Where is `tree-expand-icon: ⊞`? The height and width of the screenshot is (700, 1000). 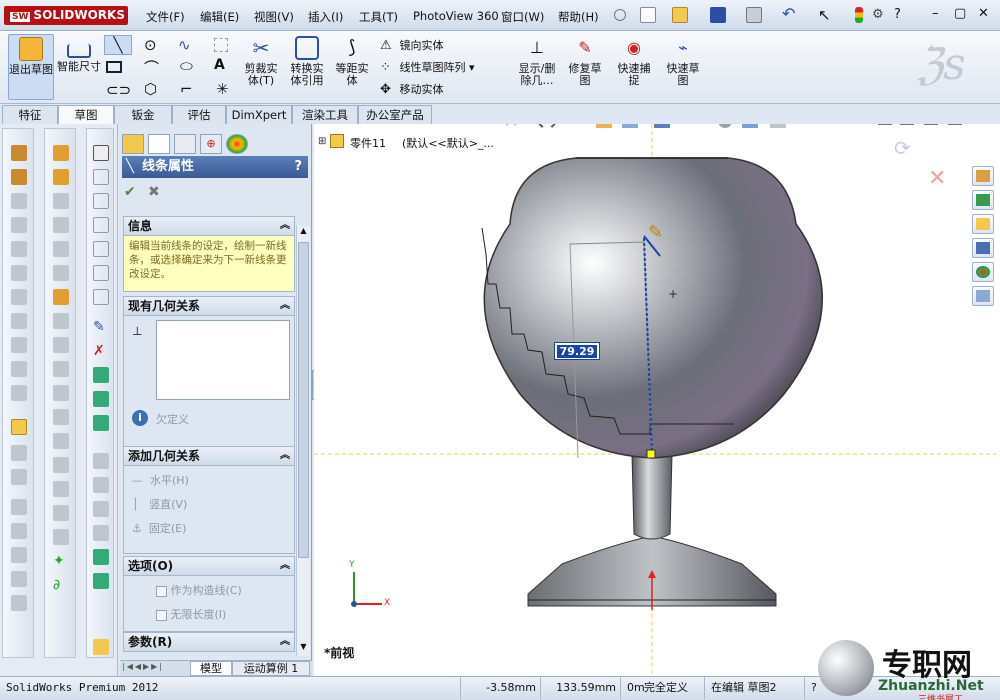 tree-expand-icon: ⊞ is located at coordinates (322, 141).